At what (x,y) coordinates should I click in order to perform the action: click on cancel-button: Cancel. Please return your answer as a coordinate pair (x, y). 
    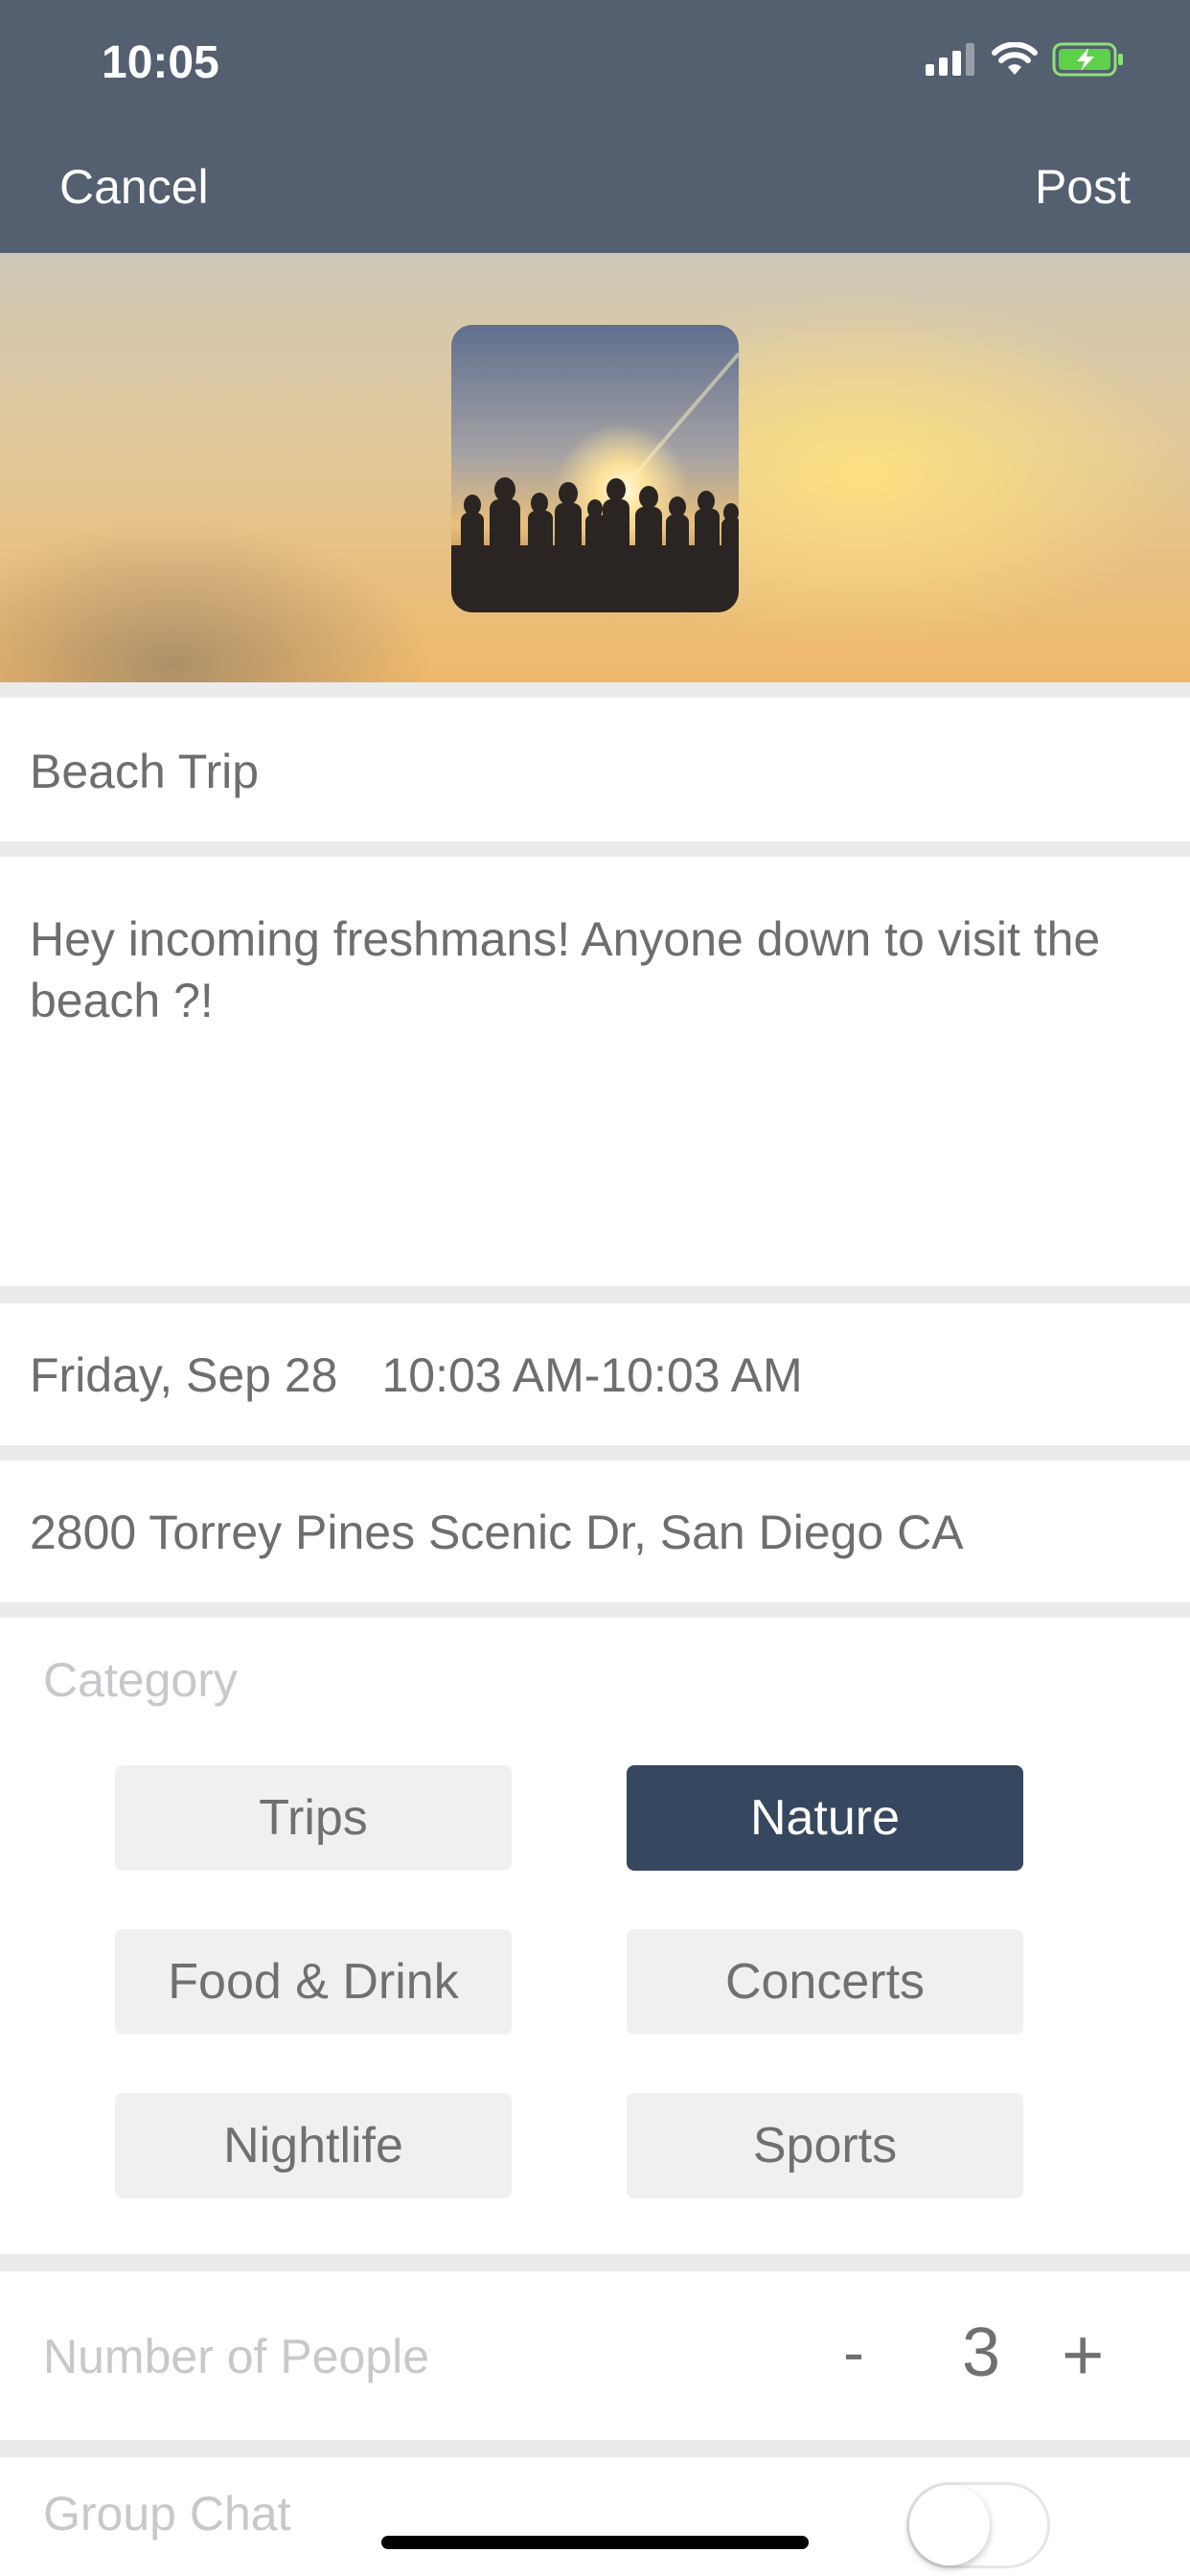
    Looking at the image, I should click on (134, 187).